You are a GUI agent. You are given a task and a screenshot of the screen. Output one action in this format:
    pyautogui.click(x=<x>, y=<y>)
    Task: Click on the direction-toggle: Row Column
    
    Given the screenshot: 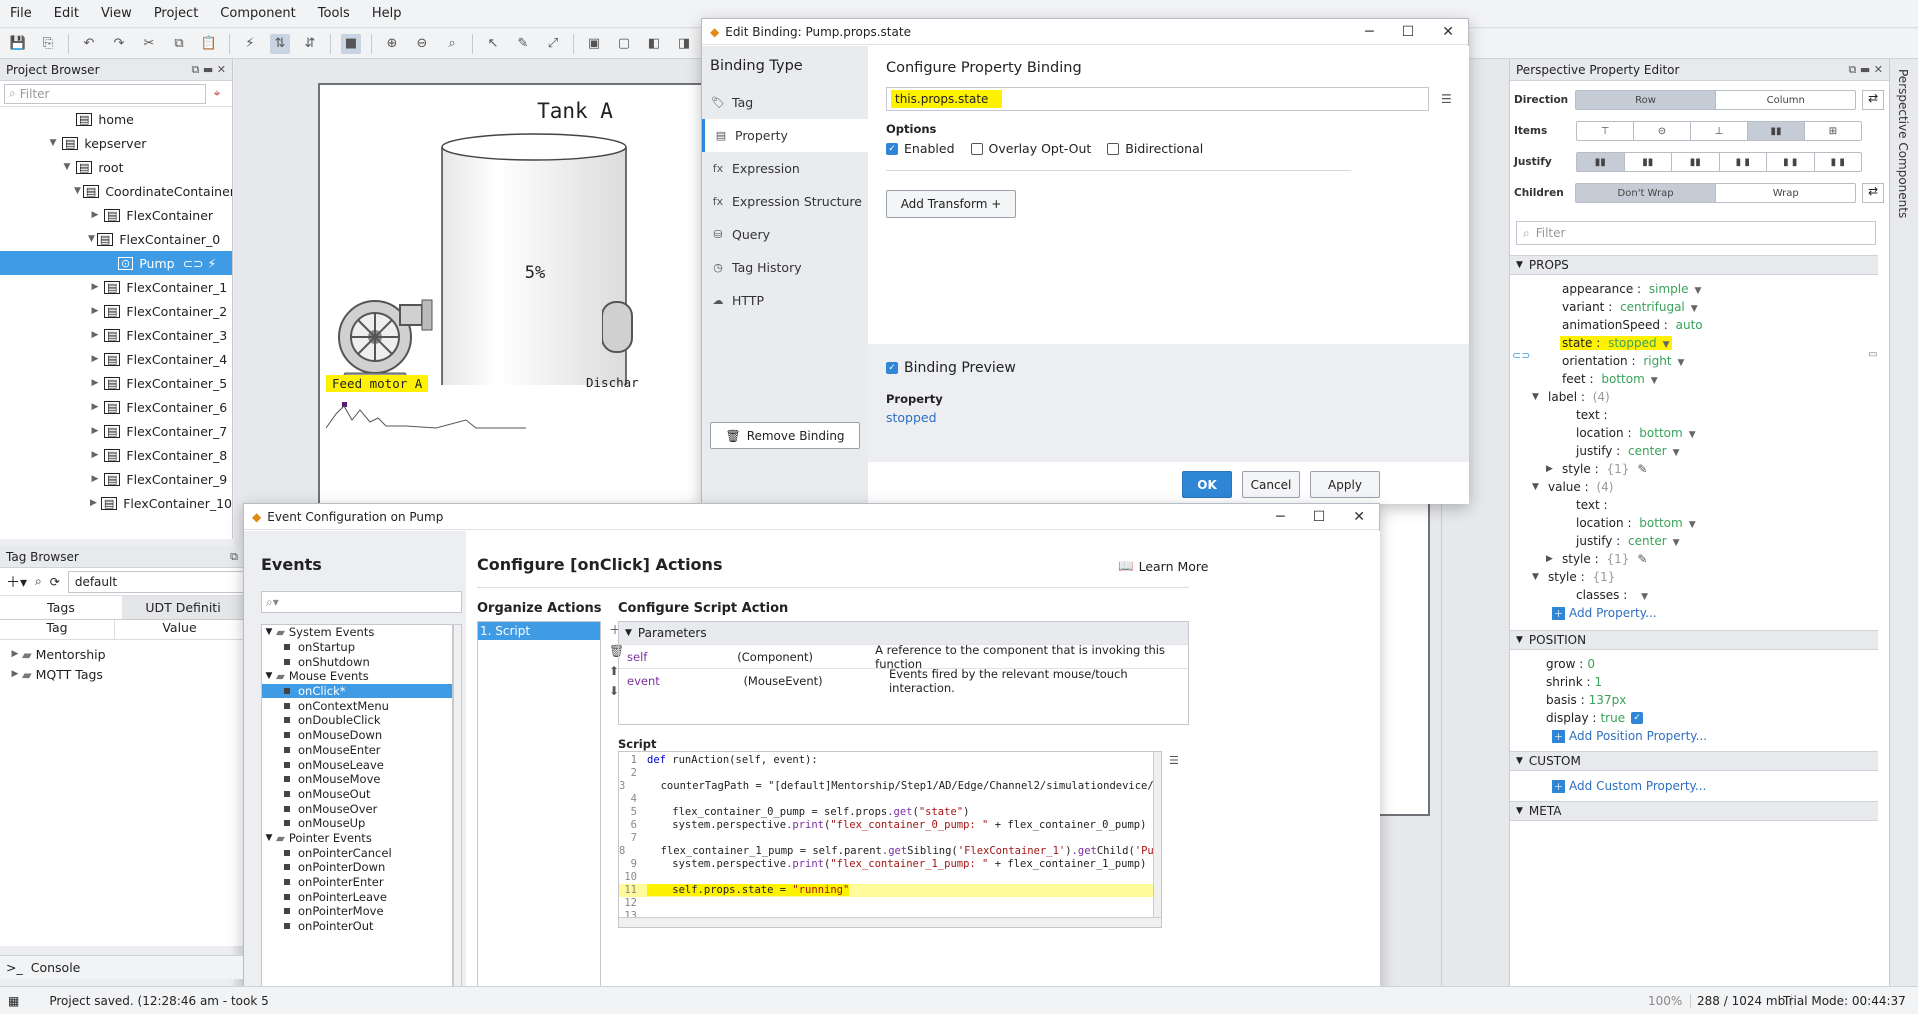 What is the action you would take?
    pyautogui.click(x=1715, y=100)
    